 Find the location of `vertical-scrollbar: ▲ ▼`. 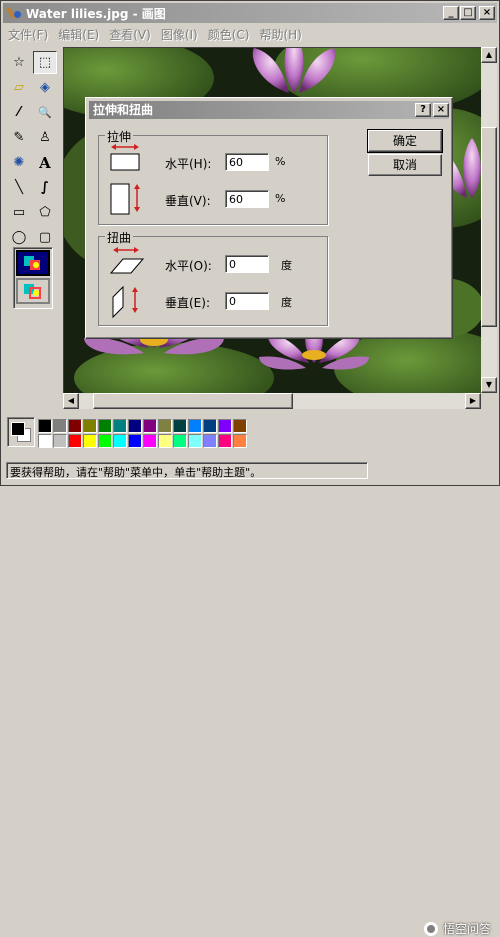

vertical-scrollbar: ▲ ▼ is located at coordinates (489, 220).